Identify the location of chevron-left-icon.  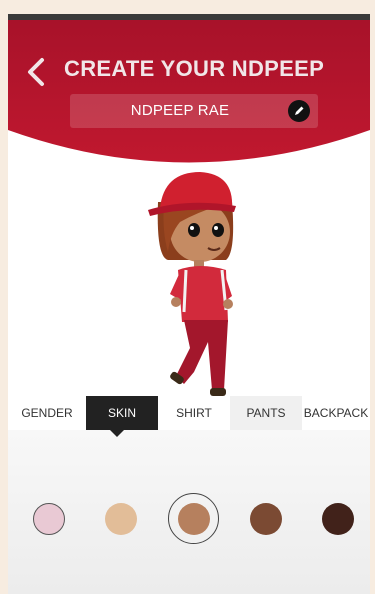
(36, 72).